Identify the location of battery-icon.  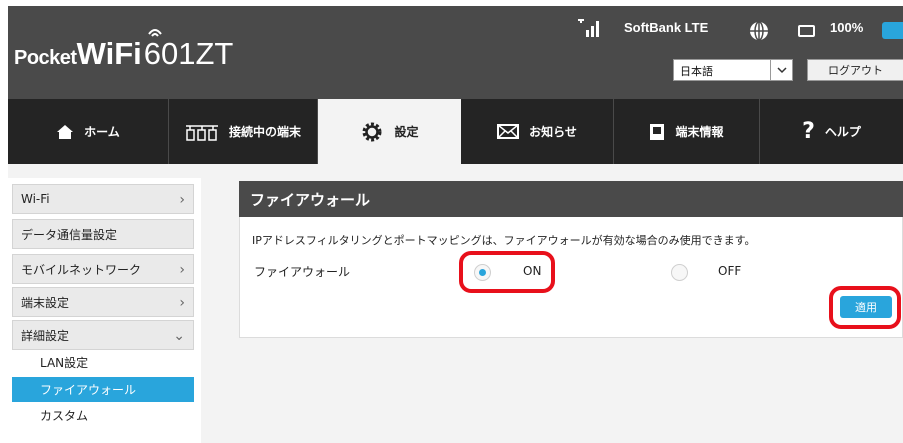
(806, 31).